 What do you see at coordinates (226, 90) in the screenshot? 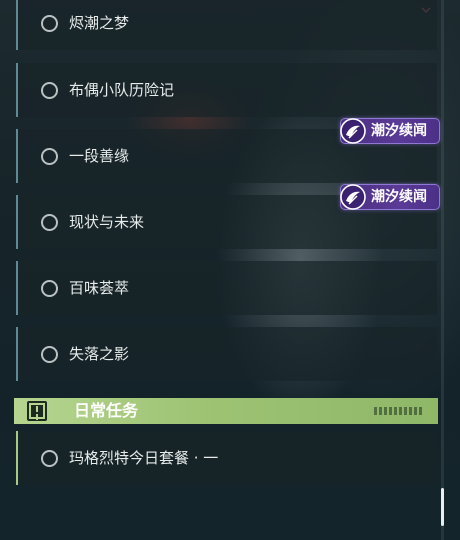
I see `quest-row-puppet: 布偶小队历险记` at bounding box center [226, 90].